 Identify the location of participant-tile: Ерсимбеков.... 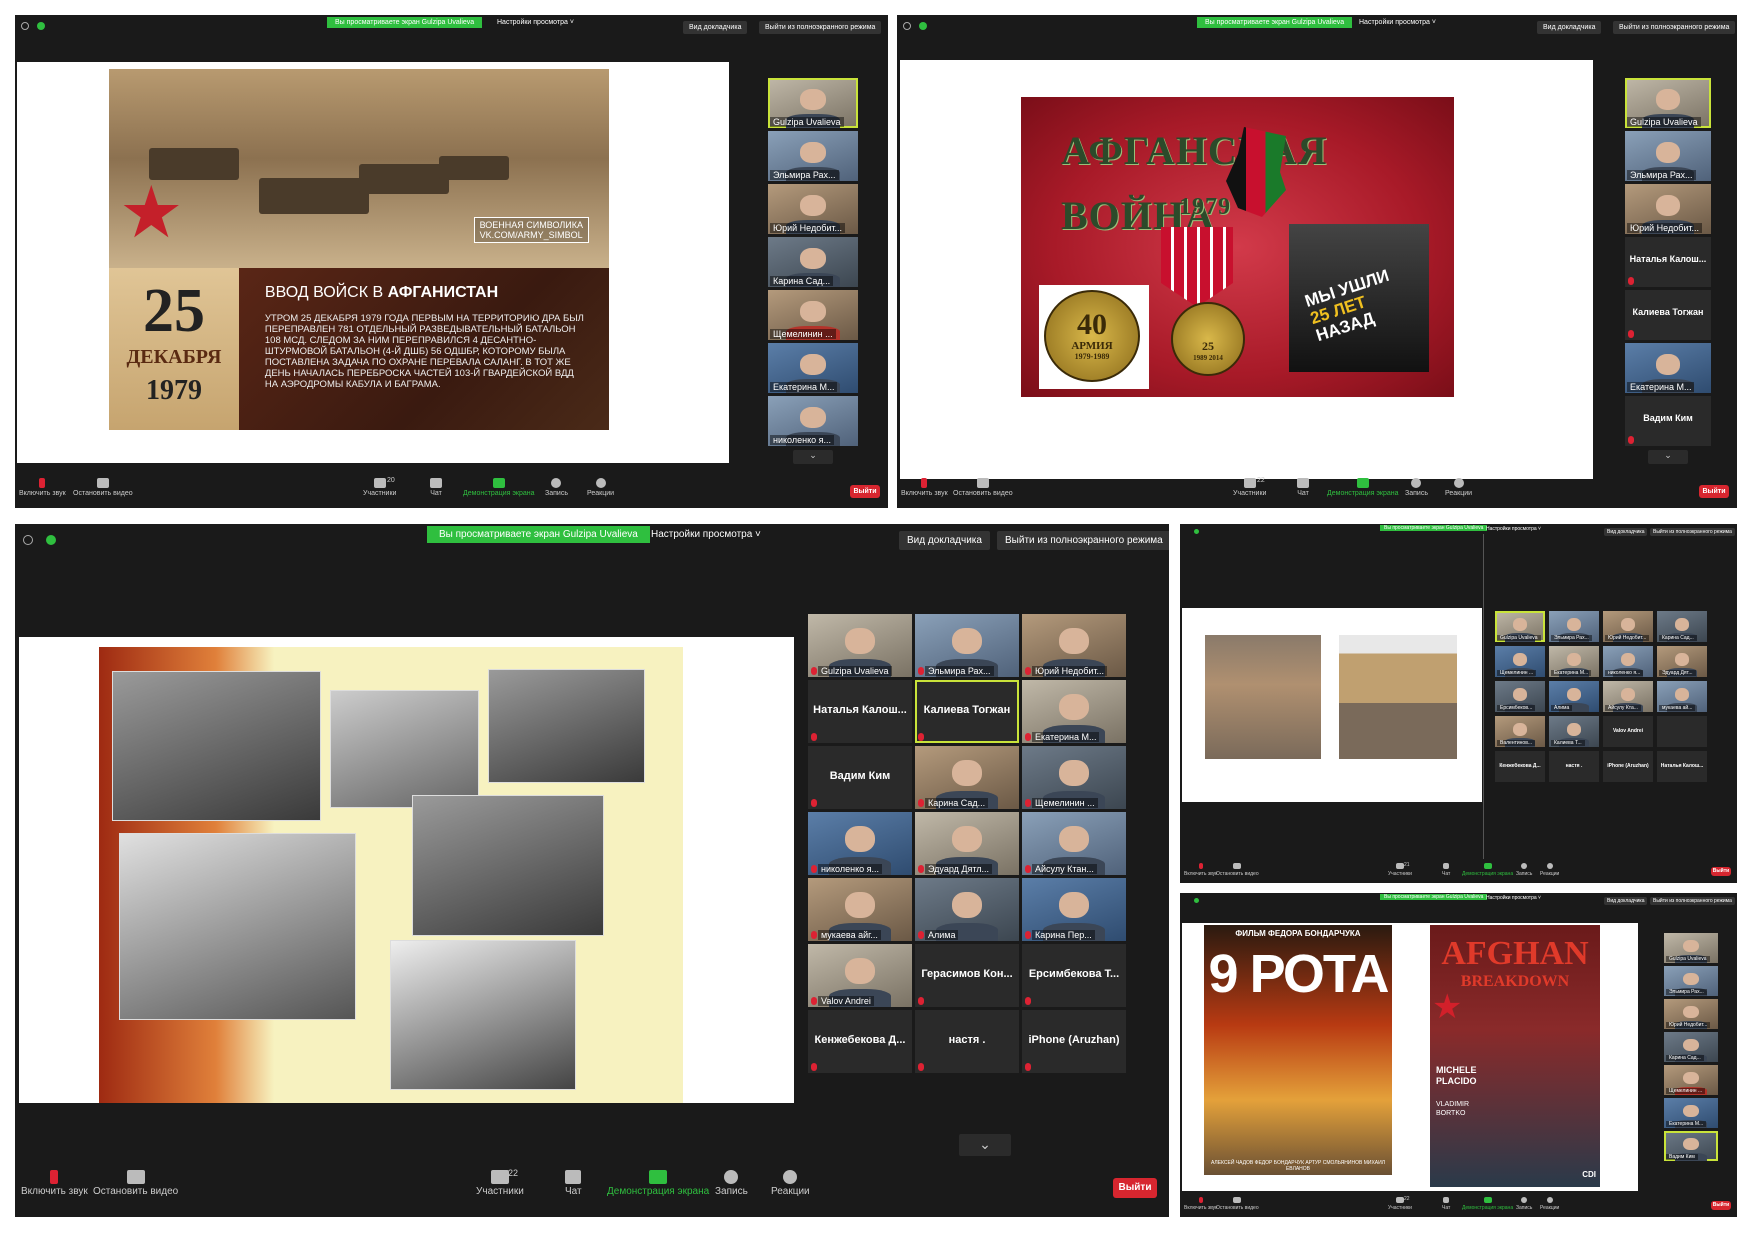
(1520, 696).